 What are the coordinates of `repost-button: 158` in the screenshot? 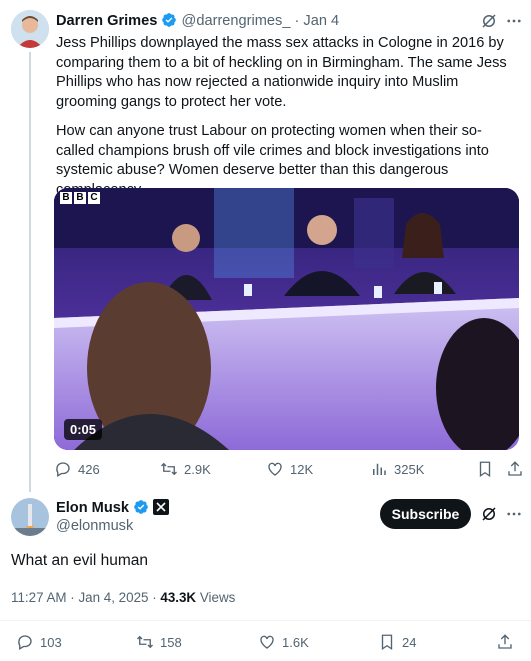 It's located at (159, 642).